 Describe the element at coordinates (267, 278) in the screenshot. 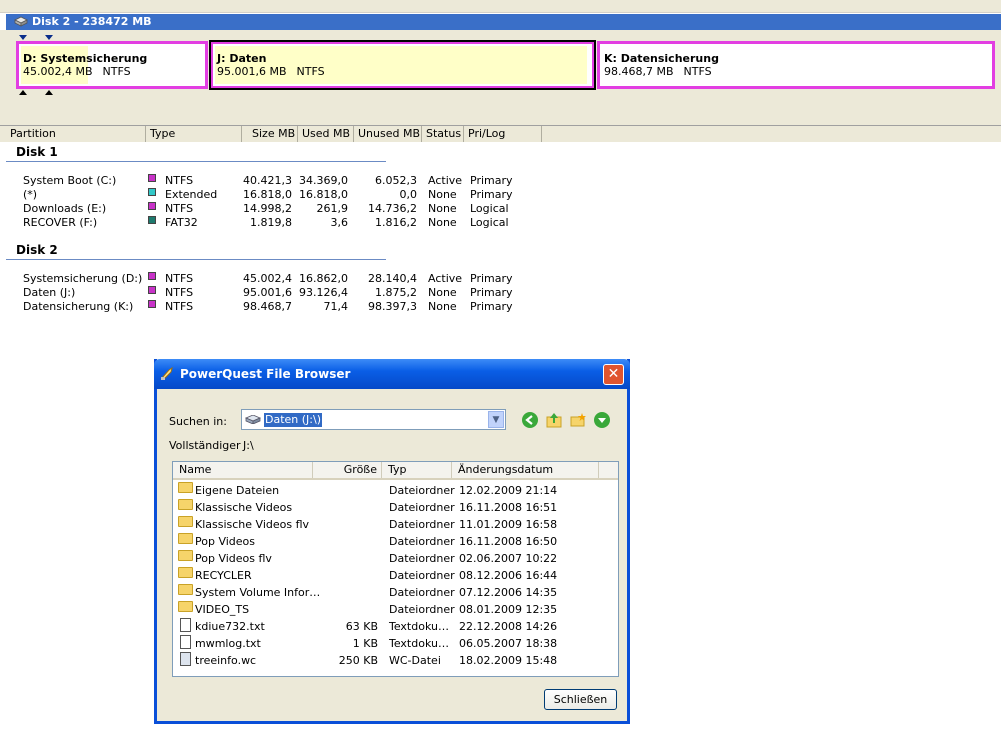

I see `partition-size: 45.002,4` at that location.